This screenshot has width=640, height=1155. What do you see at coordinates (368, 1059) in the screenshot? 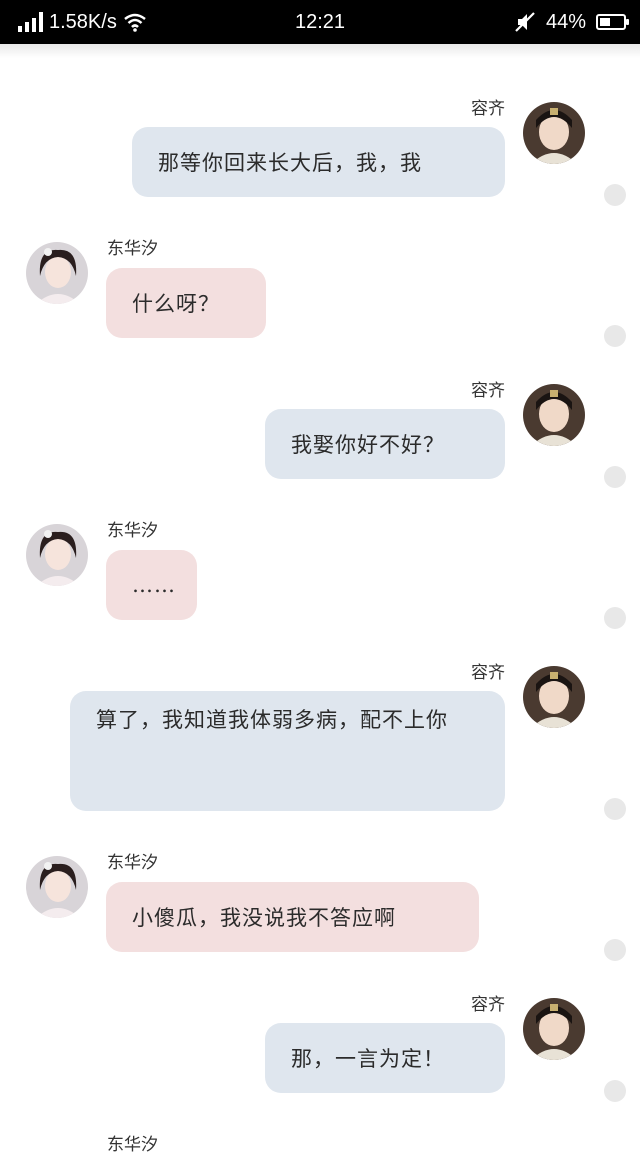
I see `message-text: 那，一言为定！` at bounding box center [368, 1059].